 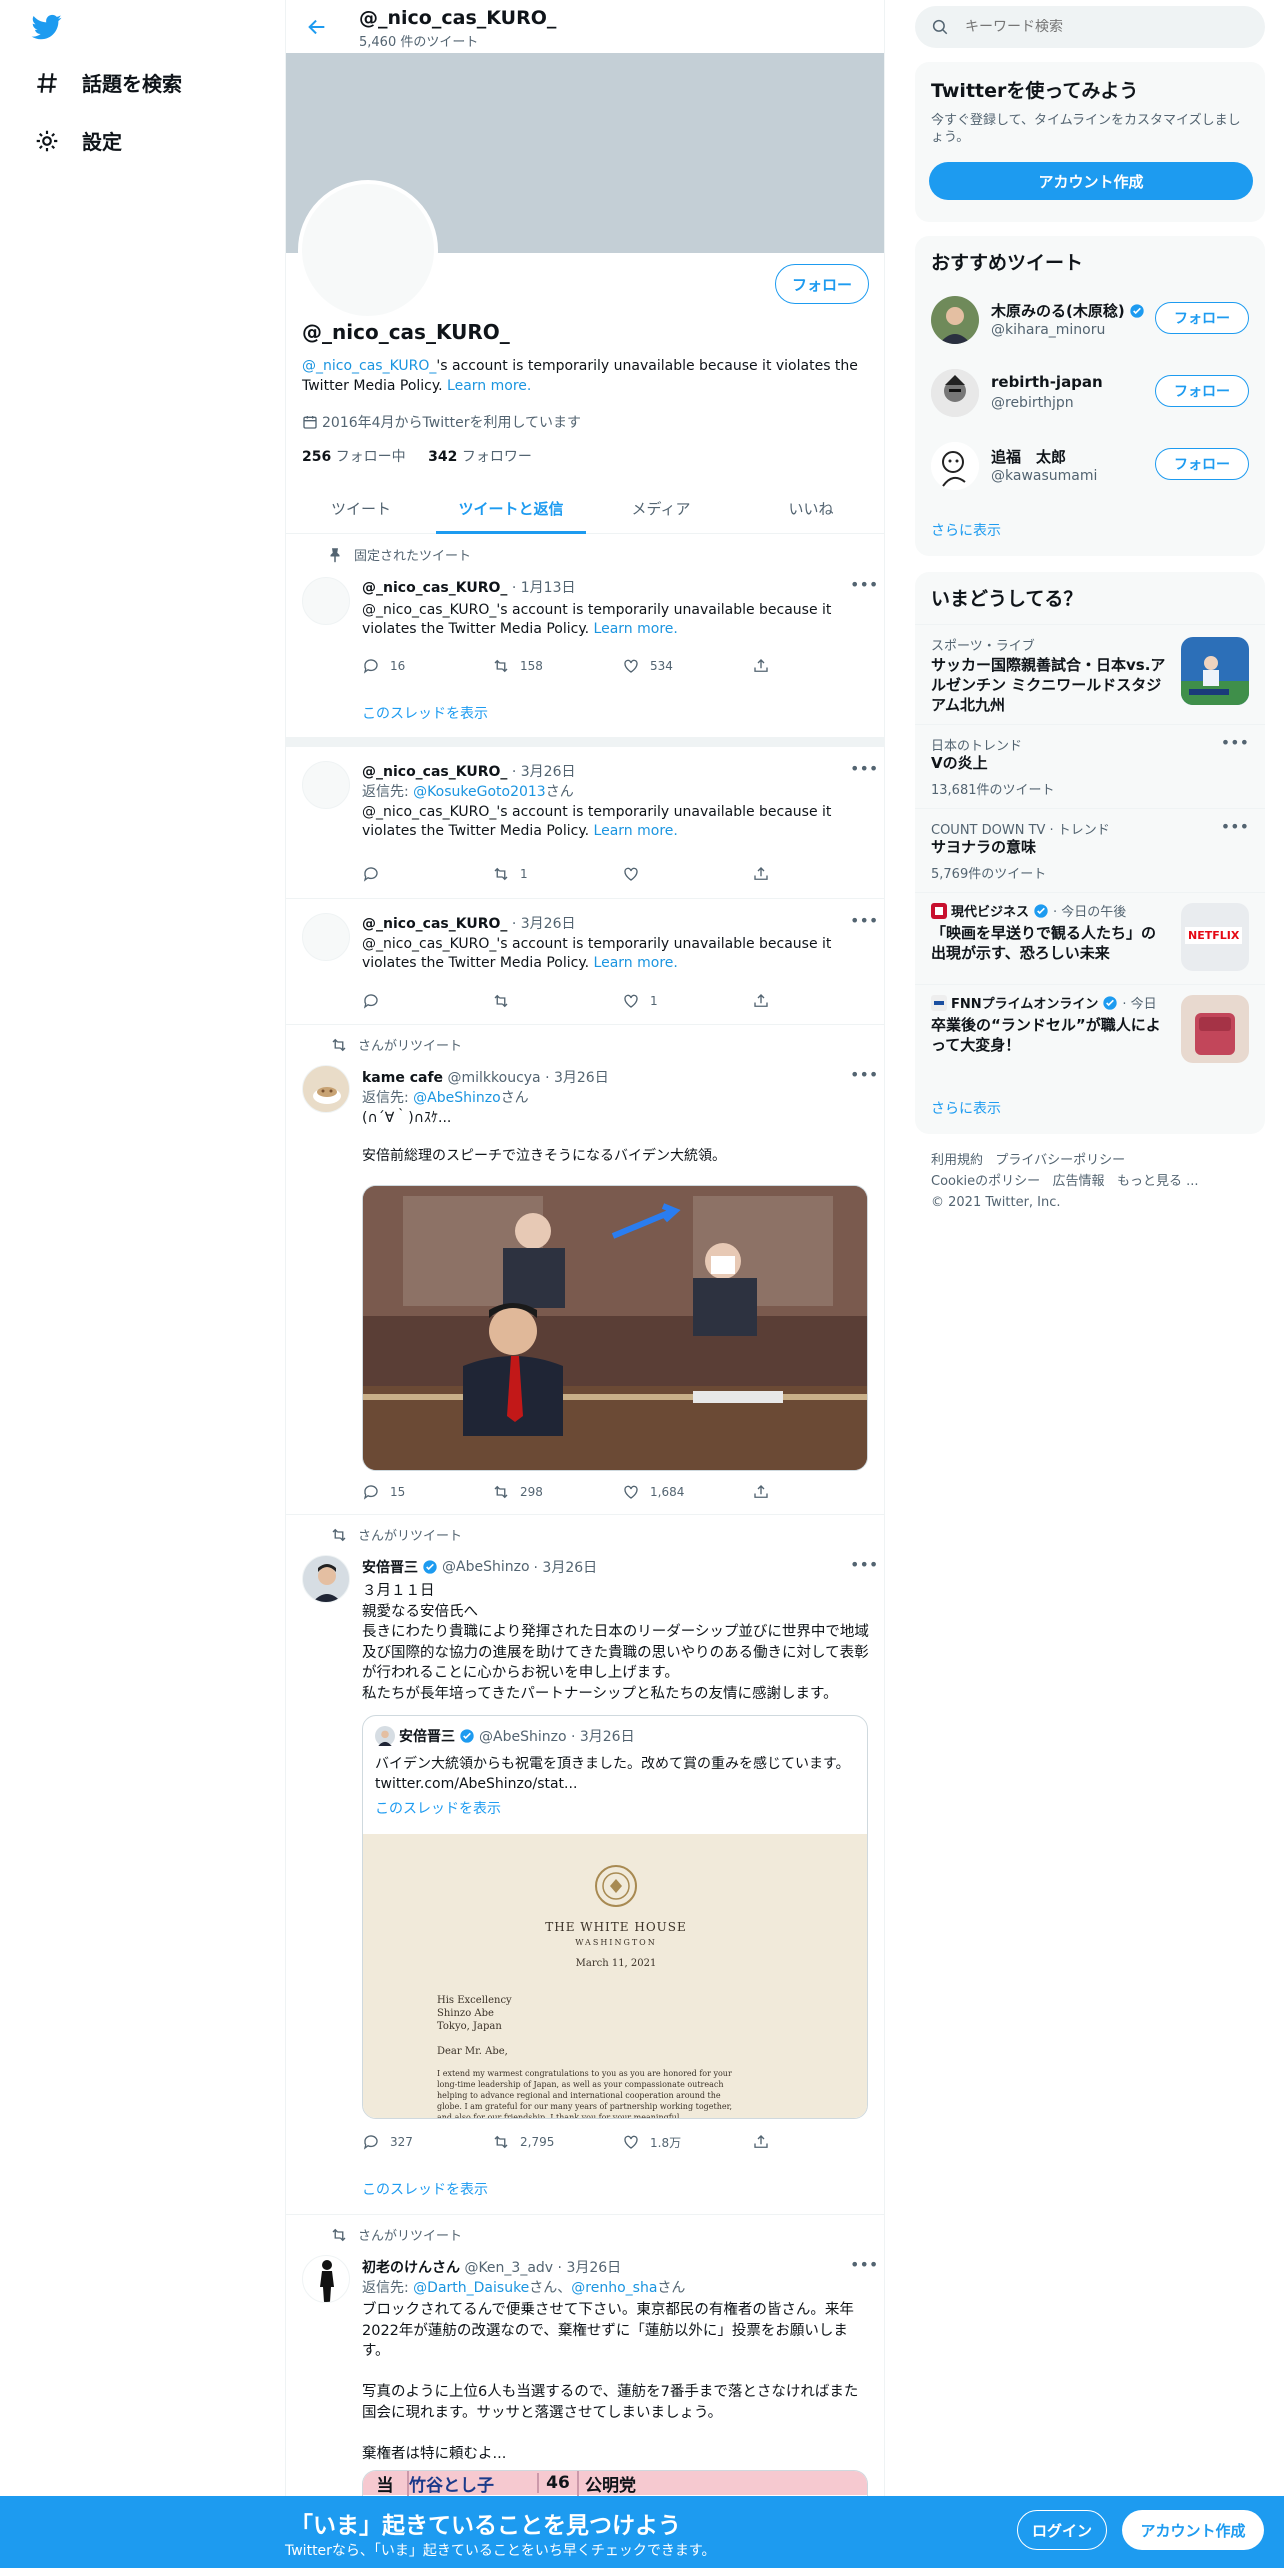 What do you see at coordinates (957, 1160) in the screenshot?
I see `footer-terms-link: 利用規約` at bounding box center [957, 1160].